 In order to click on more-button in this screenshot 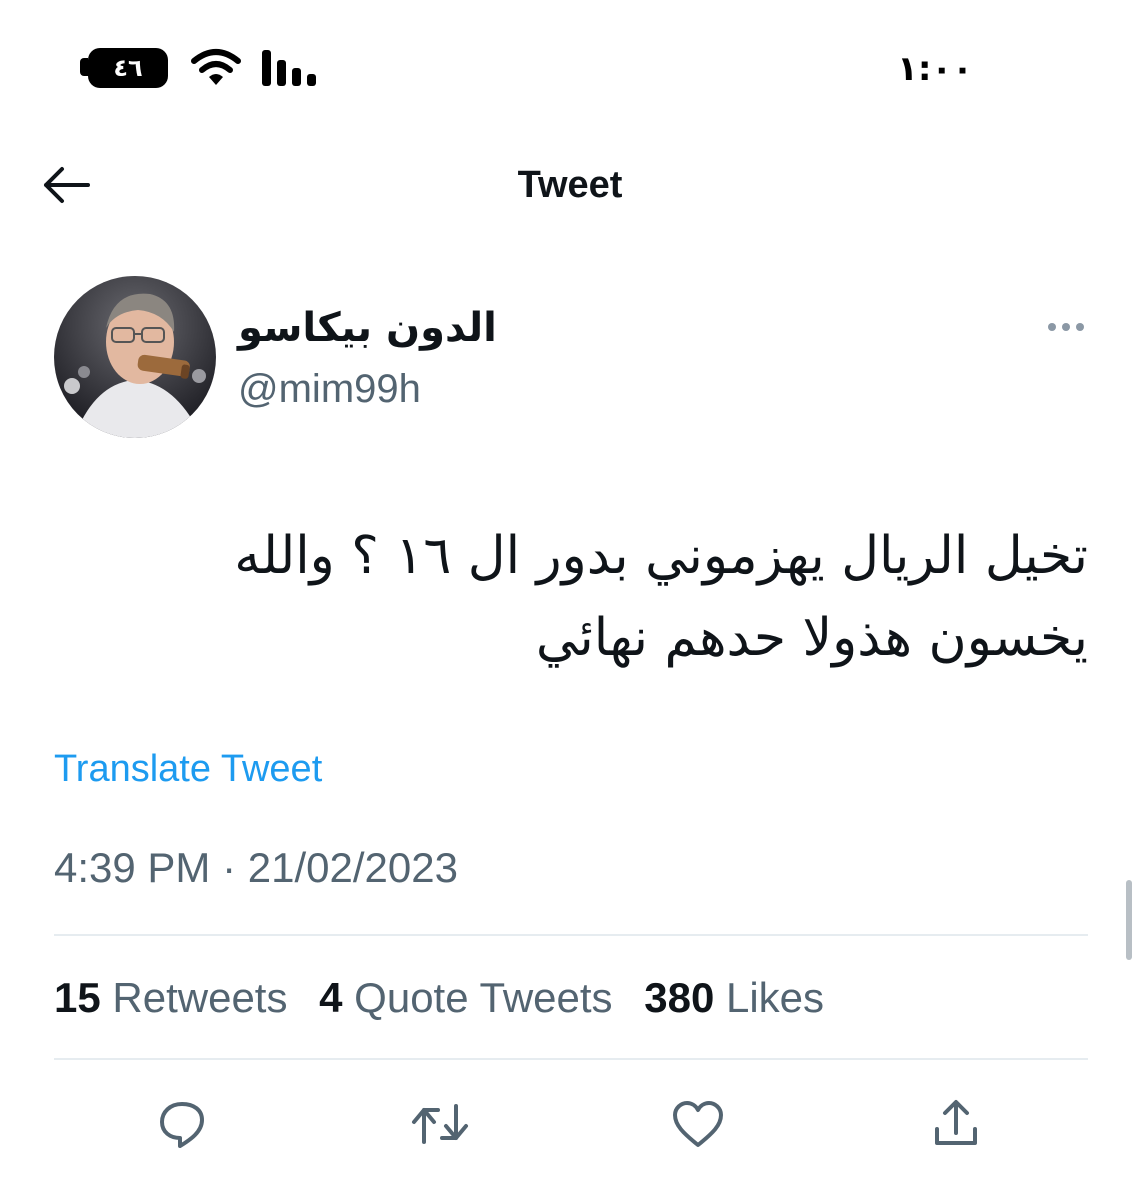, I will do `click(1066, 327)`.